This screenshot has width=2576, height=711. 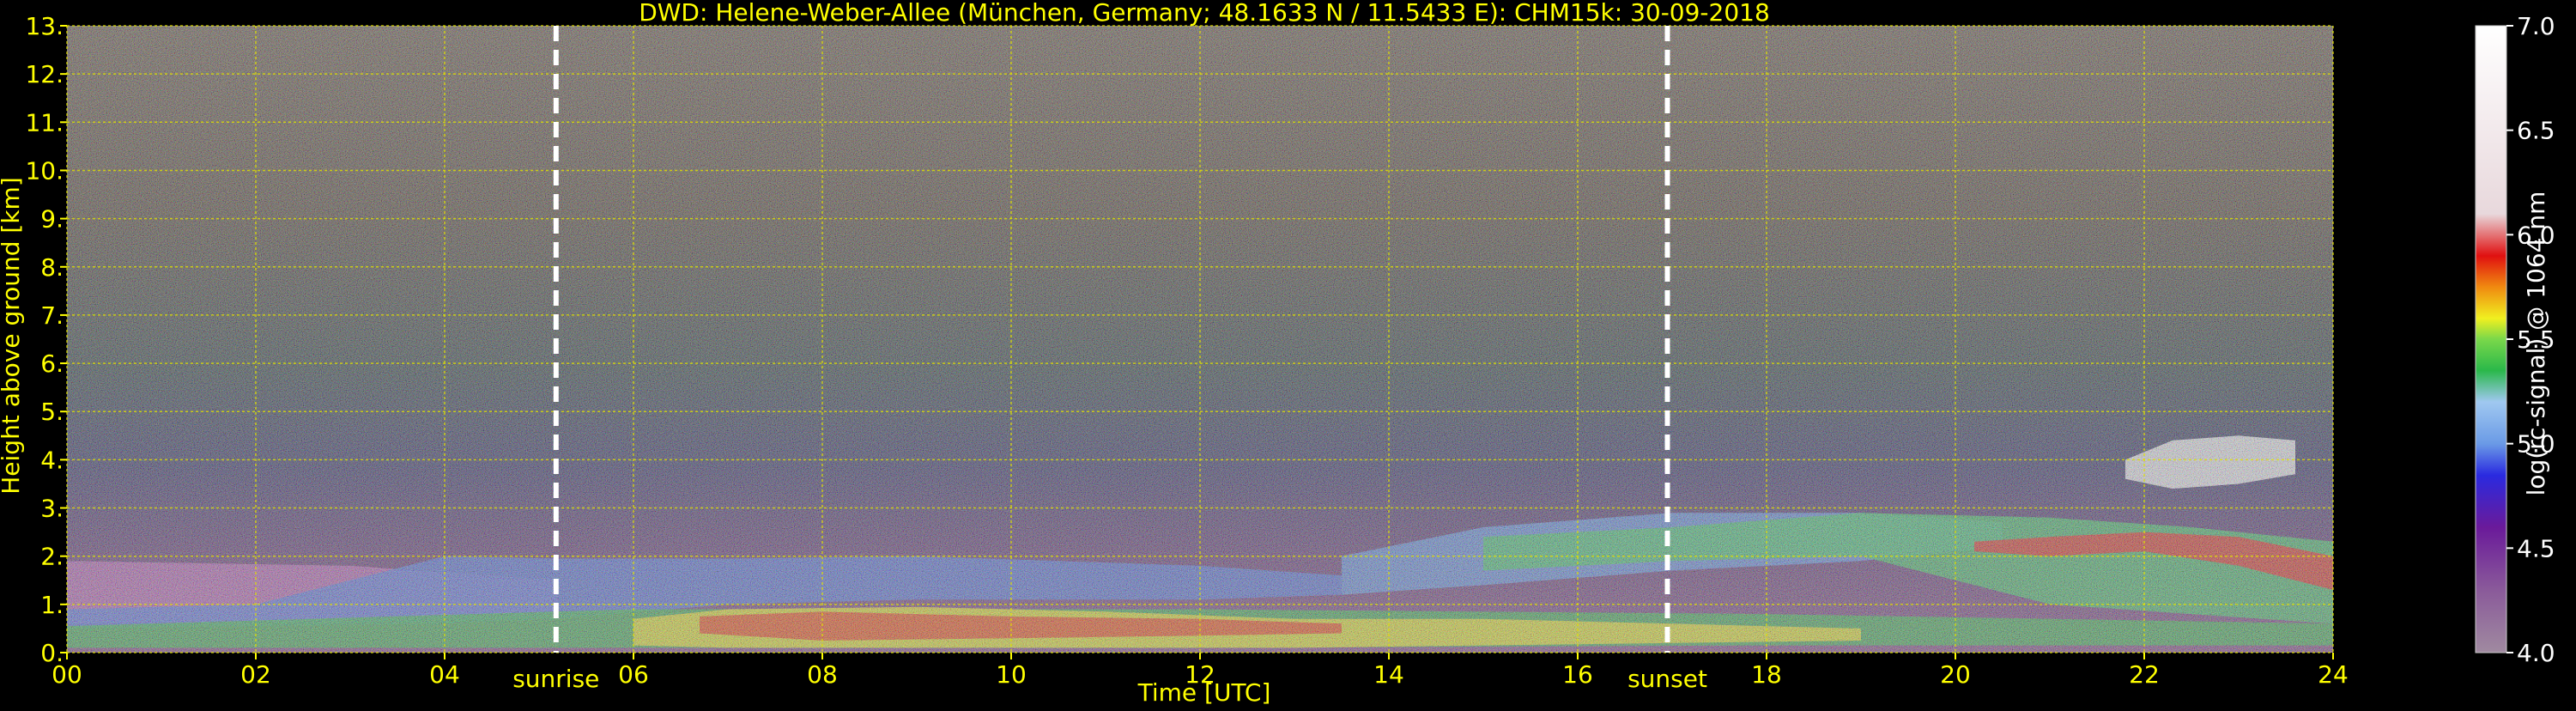 What do you see at coordinates (52, 268) in the screenshot?
I see `y-tick-label-8: 8.` at bounding box center [52, 268].